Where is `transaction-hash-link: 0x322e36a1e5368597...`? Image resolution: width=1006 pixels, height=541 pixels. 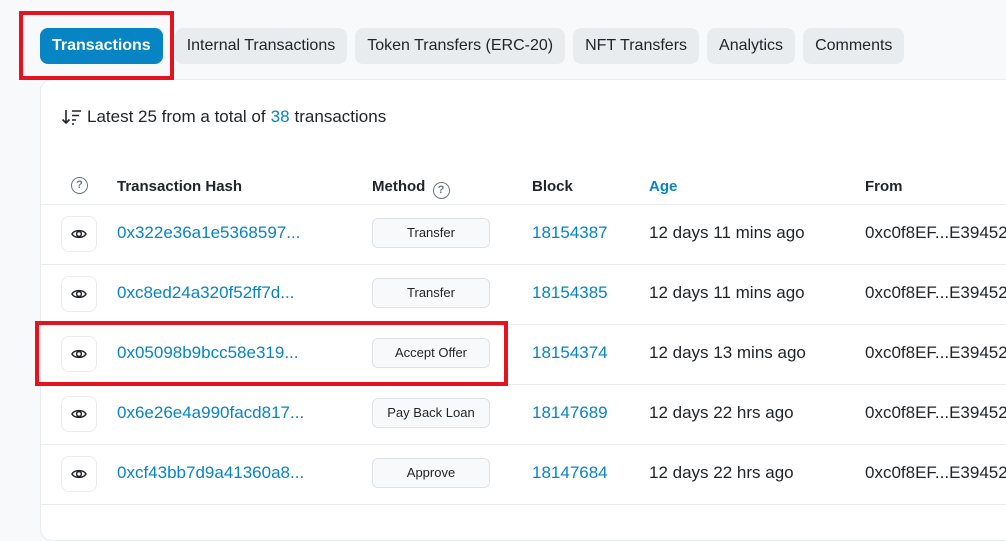 transaction-hash-link: 0x322e36a1e5368597... is located at coordinates (208, 233).